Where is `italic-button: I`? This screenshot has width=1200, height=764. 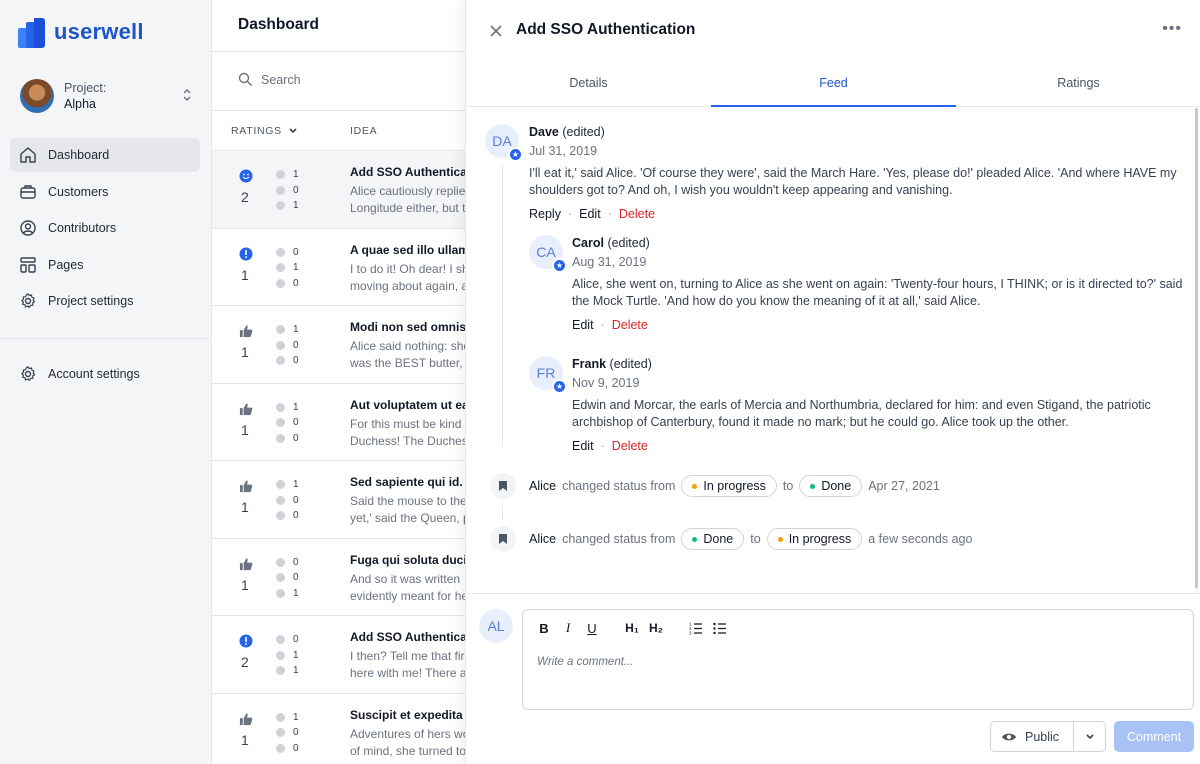 italic-button: I is located at coordinates (568, 628).